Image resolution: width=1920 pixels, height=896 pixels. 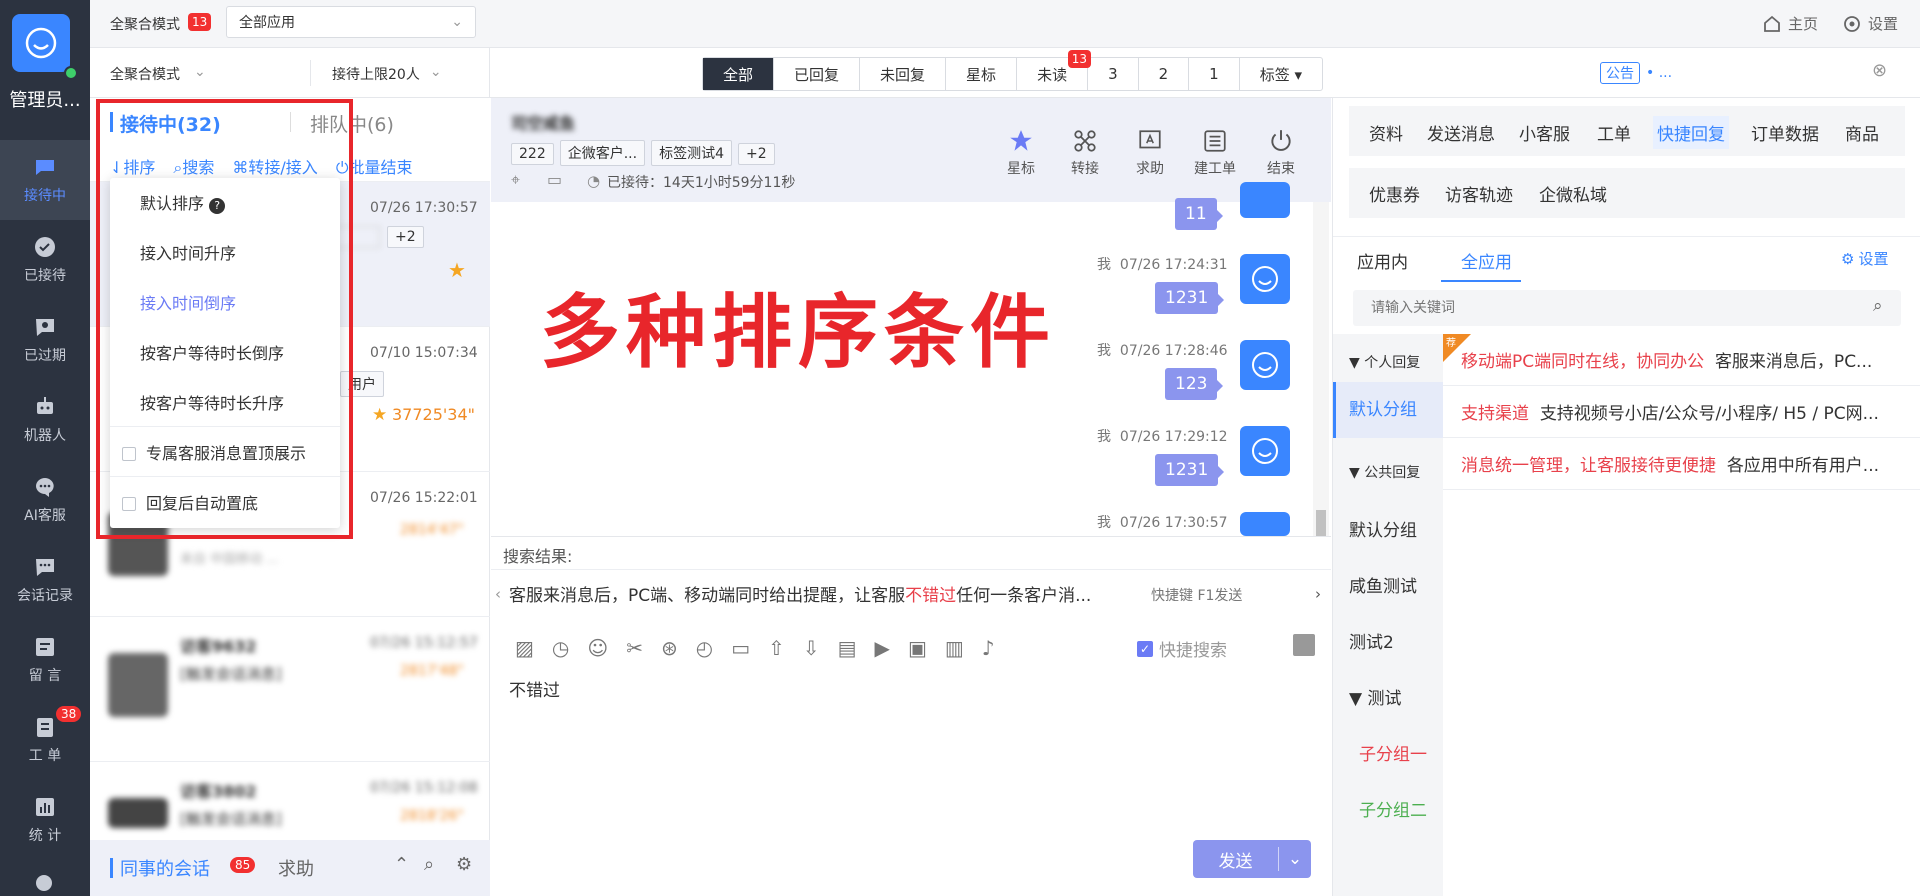 I want to click on help-button: 求助, so click(x=1150, y=153).